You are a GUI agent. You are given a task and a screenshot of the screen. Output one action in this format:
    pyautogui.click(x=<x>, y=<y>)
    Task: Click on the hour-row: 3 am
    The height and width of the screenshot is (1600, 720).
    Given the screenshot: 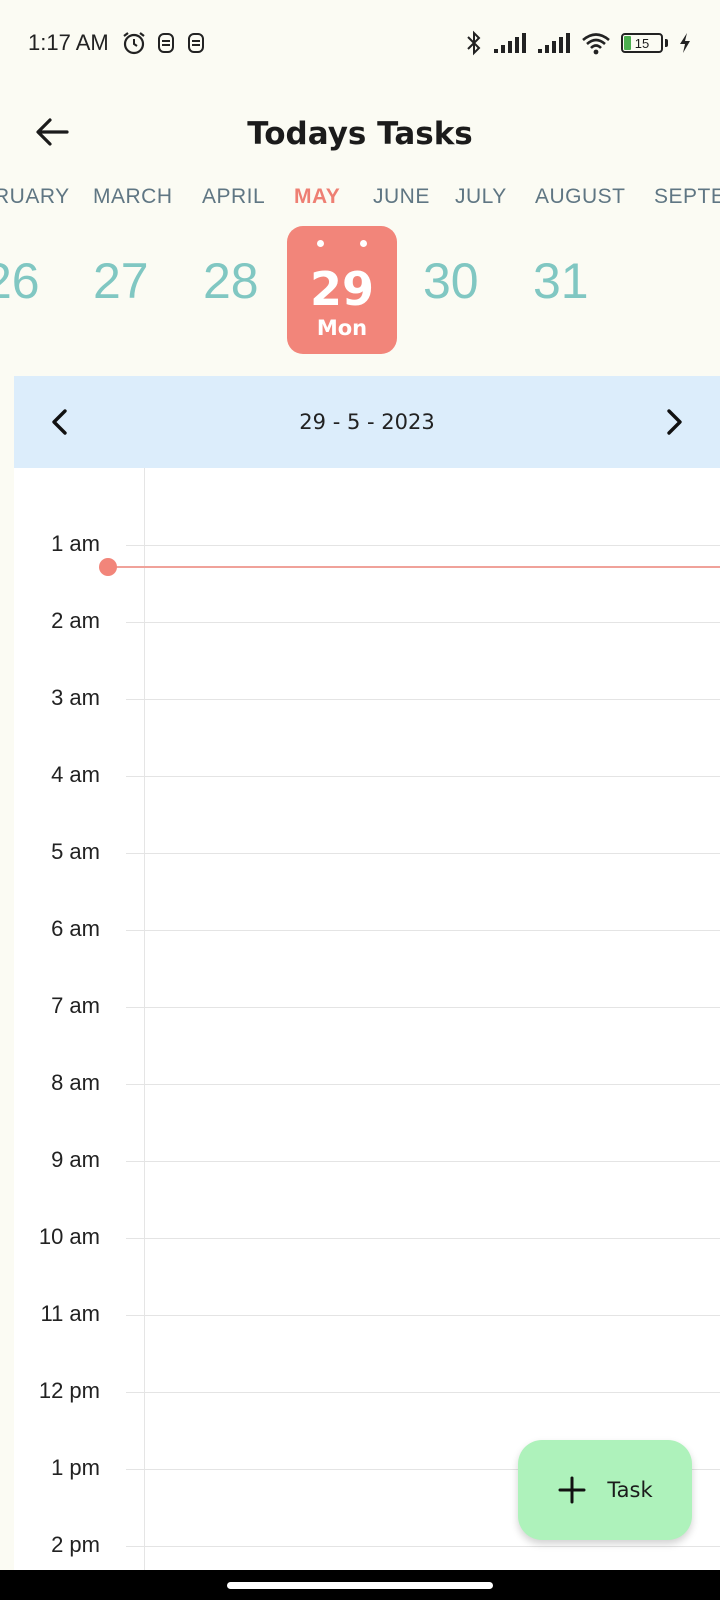 What is the action you would take?
    pyautogui.click(x=367, y=697)
    